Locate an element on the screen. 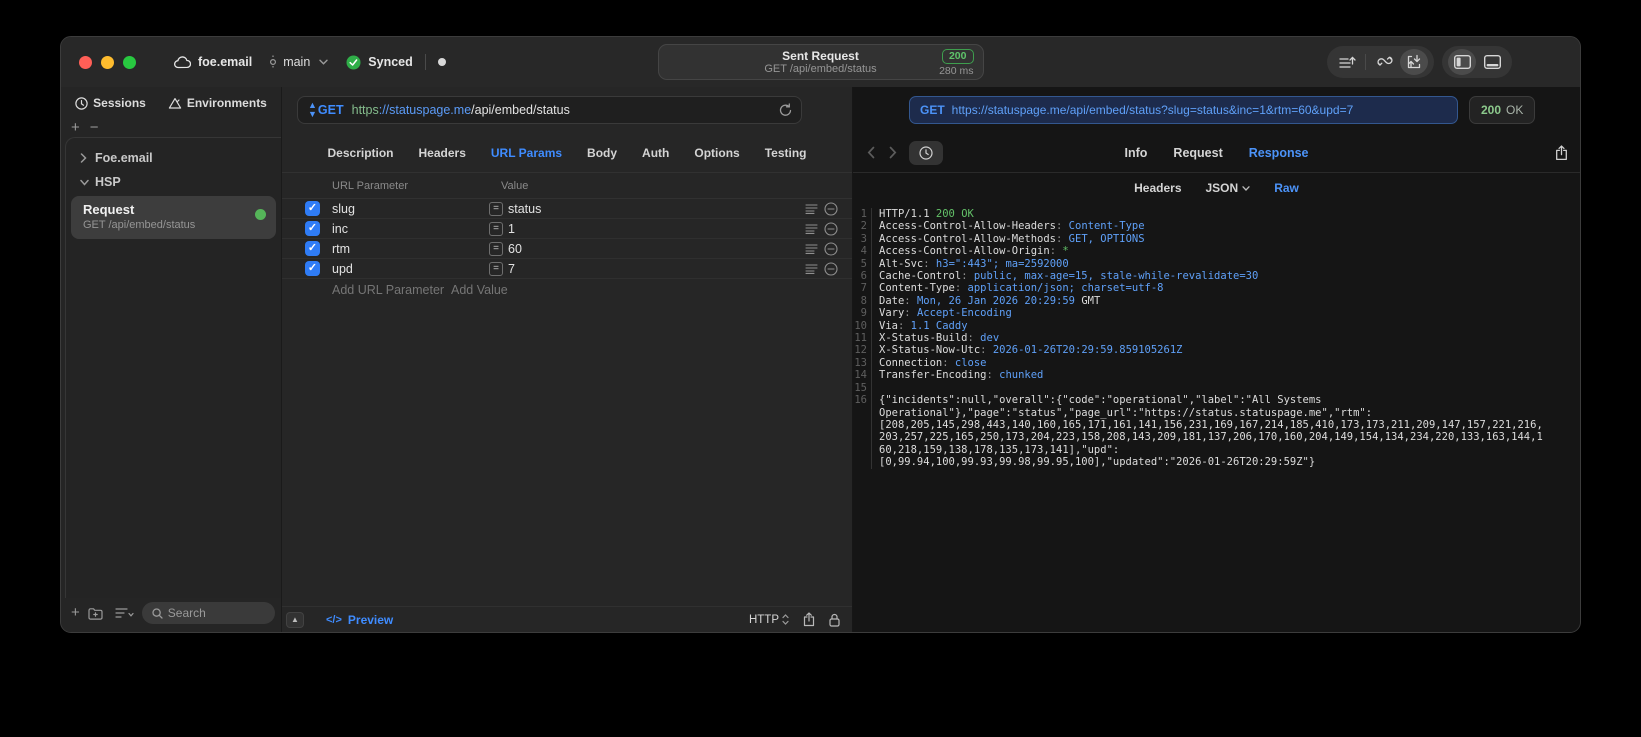 The width and height of the screenshot is (1641, 737). param-name-field: slug is located at coordinates (410, 209).